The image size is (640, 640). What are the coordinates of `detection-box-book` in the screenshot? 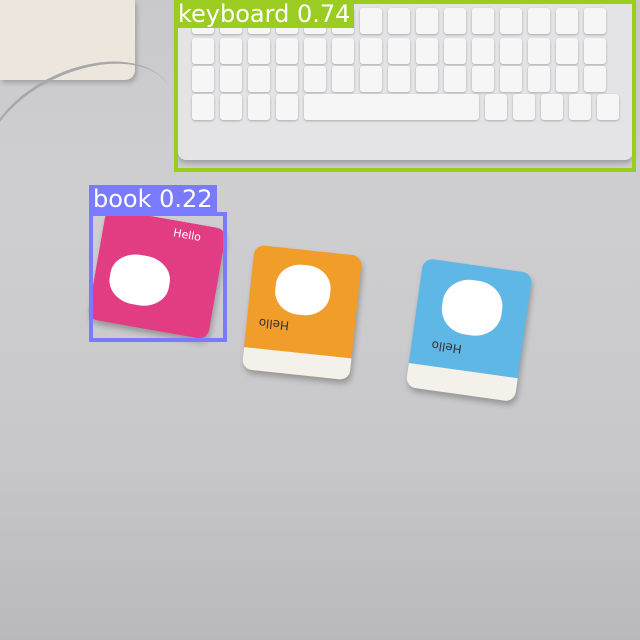 It's located at (158, 277).